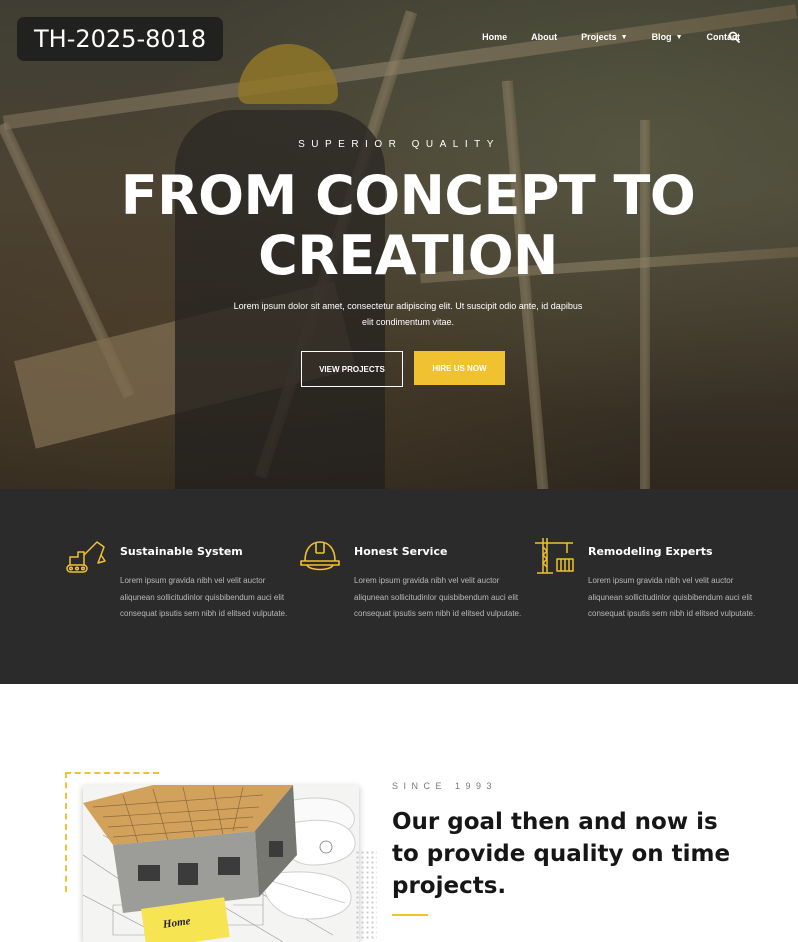 The height and width of the screenshot is (942, 798). What do you see at coordinates (181, 551) in the screenshot?
I see `feature-title: Sustainable System` at bounding box center [181, 551].